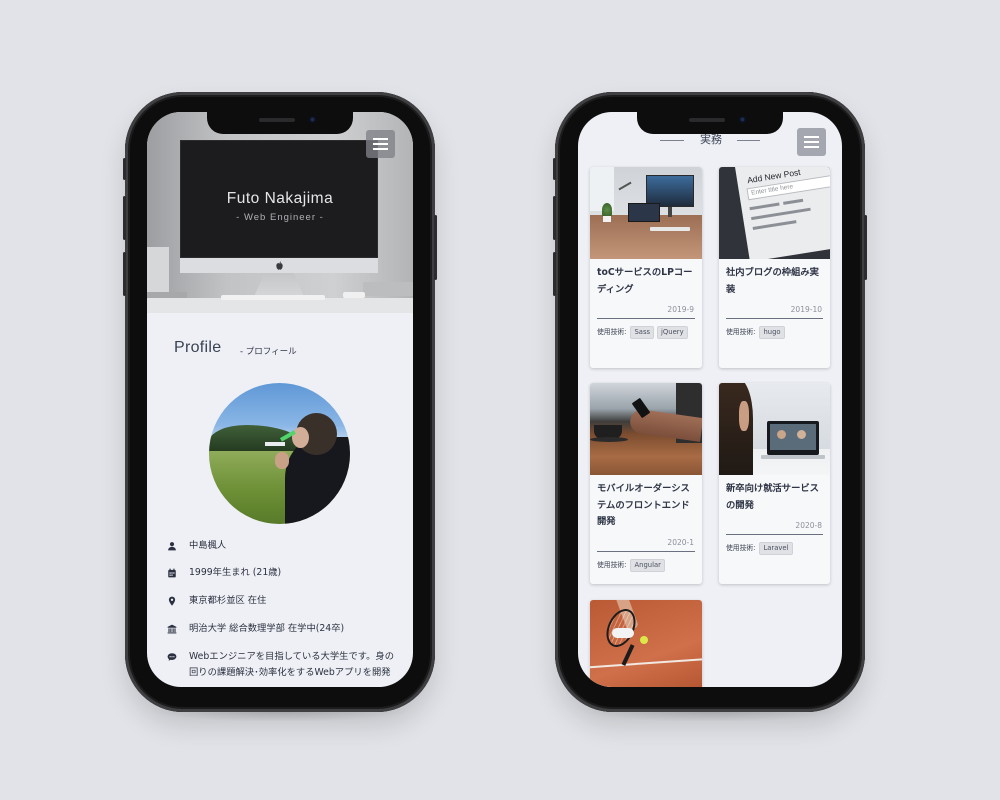 This screenshot has width=1000, height=800. Describe the element at coordinates (172, 629) in the screenshot. I see `university-icon` at that location.